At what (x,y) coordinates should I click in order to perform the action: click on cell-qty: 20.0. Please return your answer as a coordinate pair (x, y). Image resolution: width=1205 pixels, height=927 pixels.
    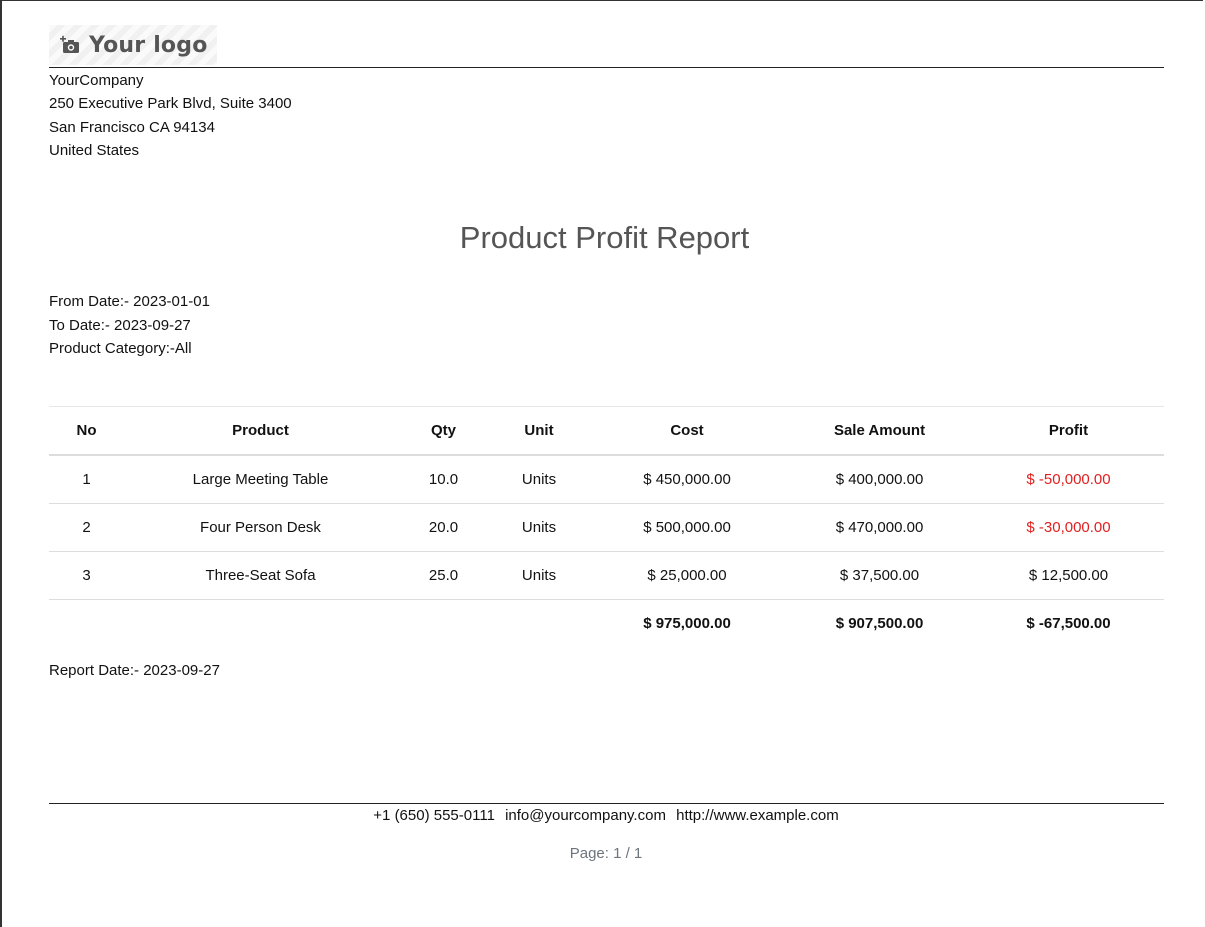
    Looking at the image, I should click on (443, 527).